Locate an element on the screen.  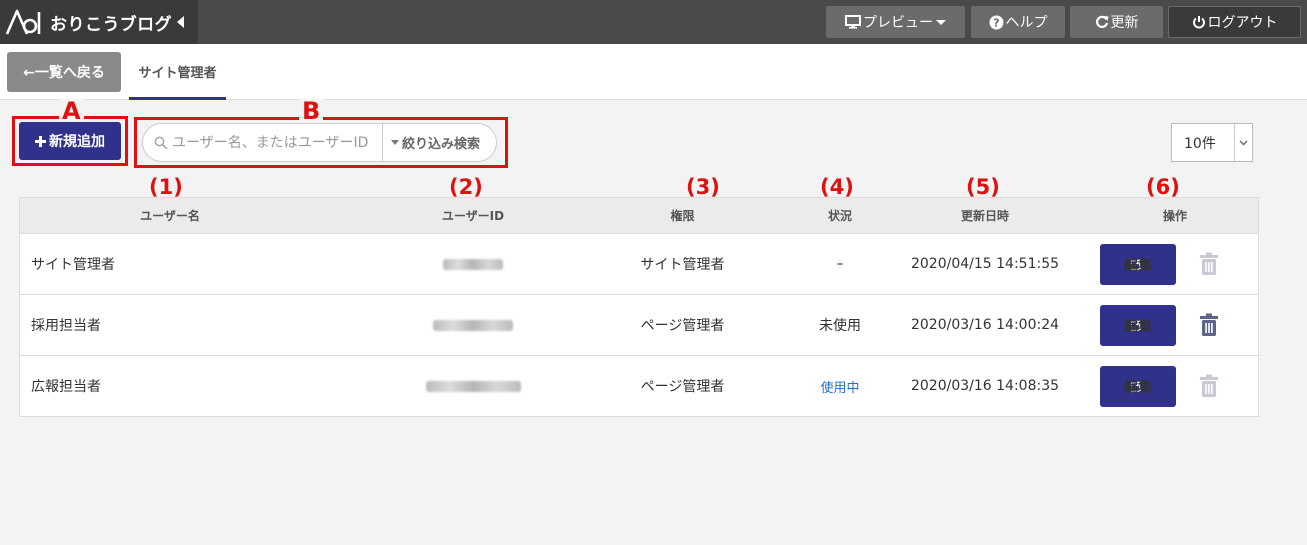
logo-icon is located at coordinates (23, 22).